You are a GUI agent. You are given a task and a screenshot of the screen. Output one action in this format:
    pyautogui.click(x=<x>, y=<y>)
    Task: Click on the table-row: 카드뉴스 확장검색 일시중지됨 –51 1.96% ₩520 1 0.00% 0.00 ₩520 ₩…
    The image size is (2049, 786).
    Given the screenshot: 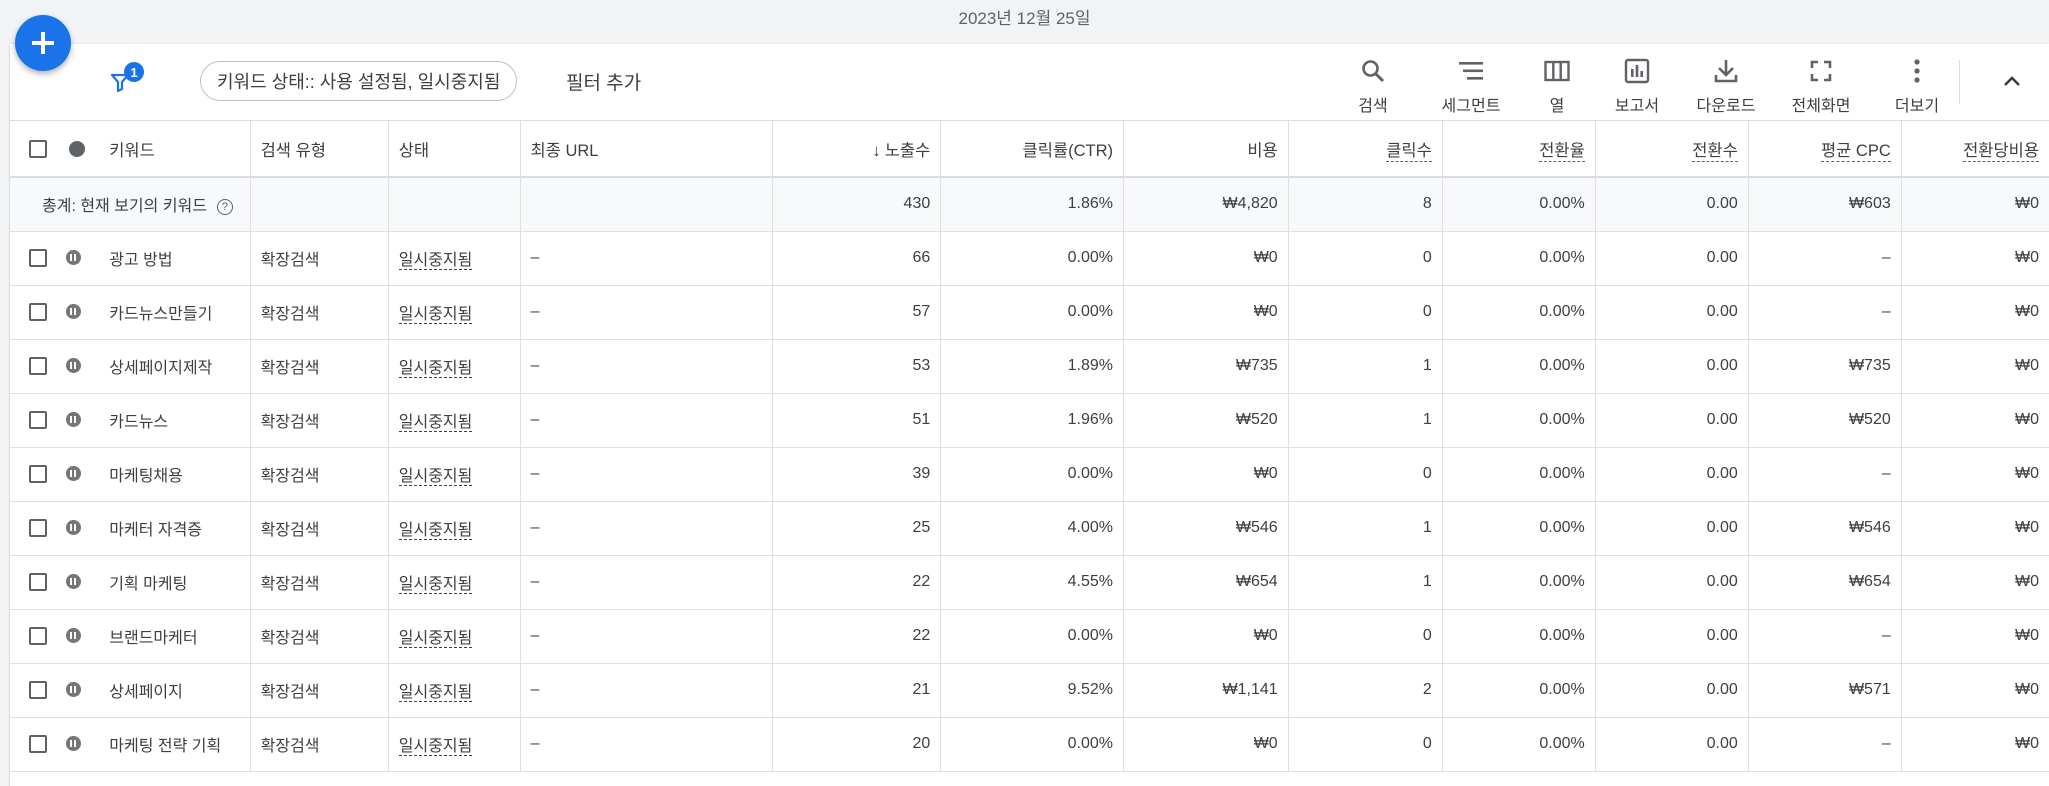 What is the action you would take?
    pyautogui.click(x=1029, y=420)
    